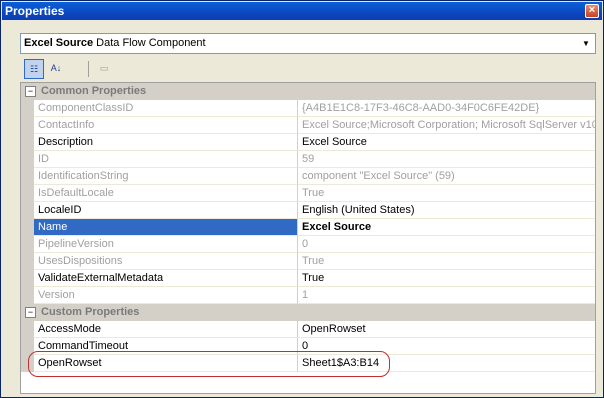 This screenshot has width=604, height=398. I want to click on property-name: AccessMode, so click(166, 329).